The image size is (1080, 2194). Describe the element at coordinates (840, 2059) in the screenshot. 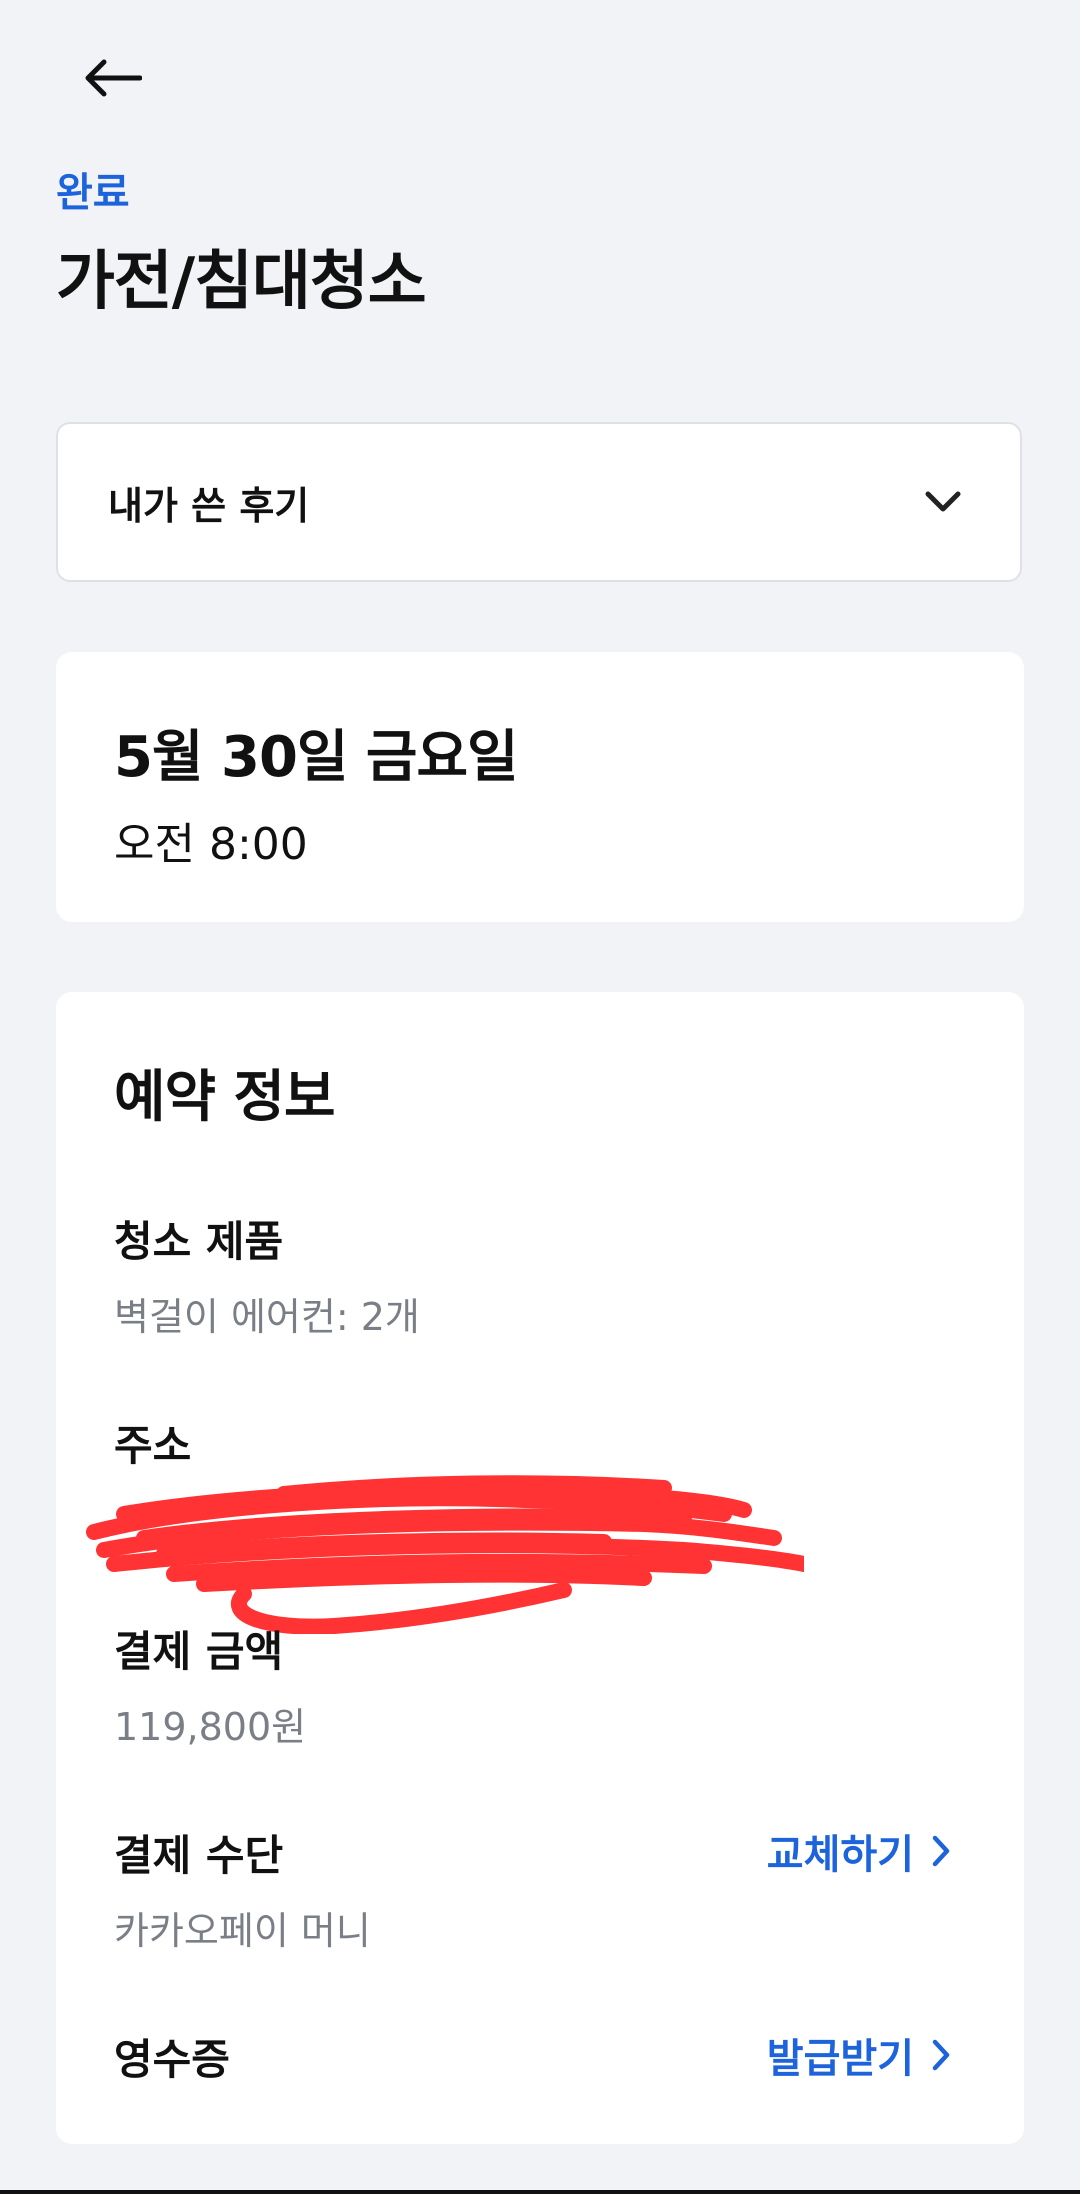

I see `issue-receipt-label: 발급받기` at that location.